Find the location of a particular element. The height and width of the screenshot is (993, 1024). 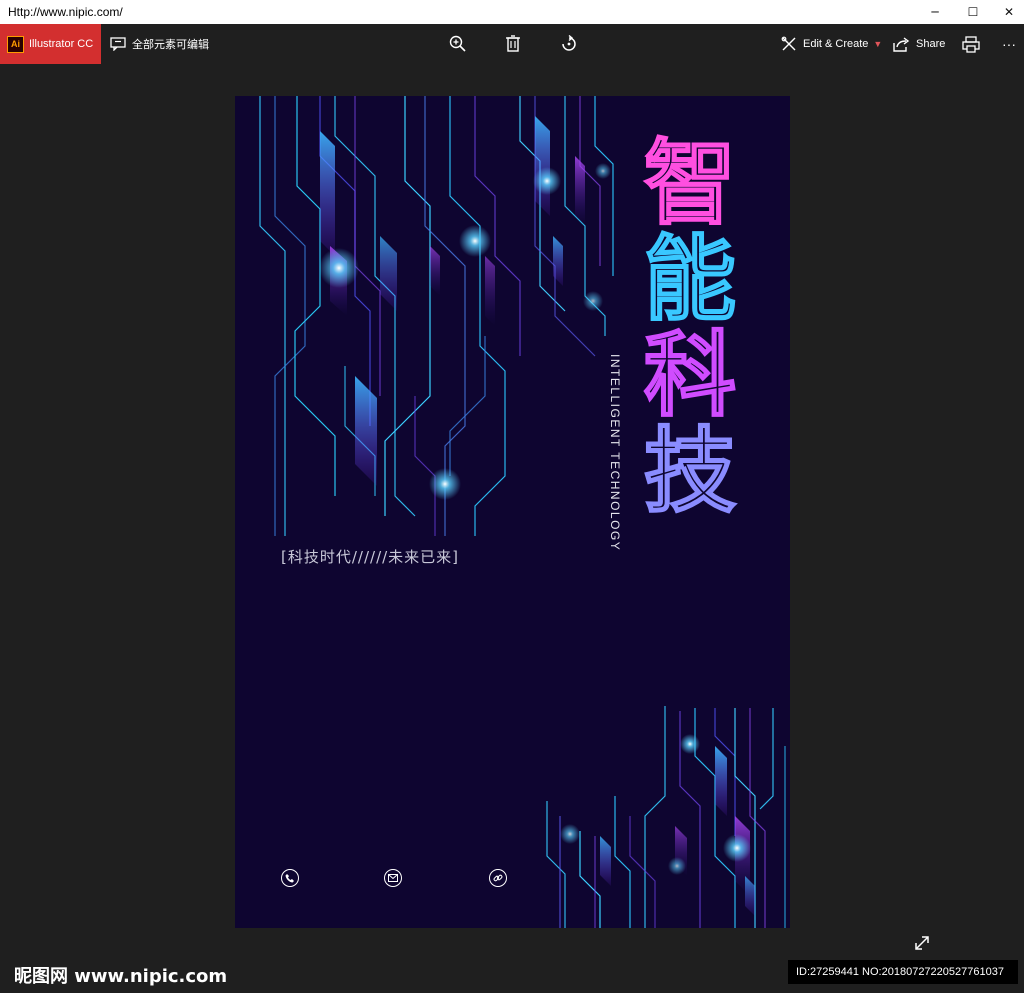

illustrator-app-button: Ai Illustrator CC is located at coordinates (50, 44).